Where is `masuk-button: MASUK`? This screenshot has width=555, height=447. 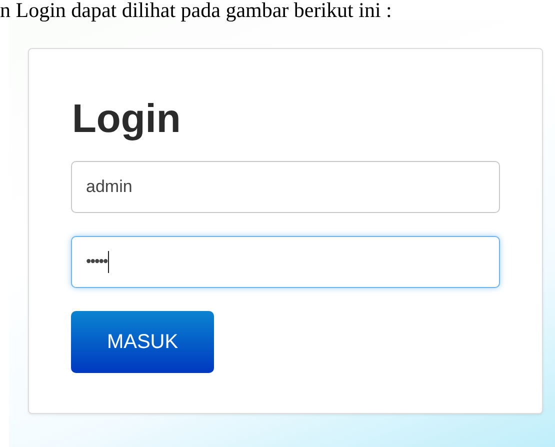 masuk-button: MASUK is located at coordinates (142, 342).